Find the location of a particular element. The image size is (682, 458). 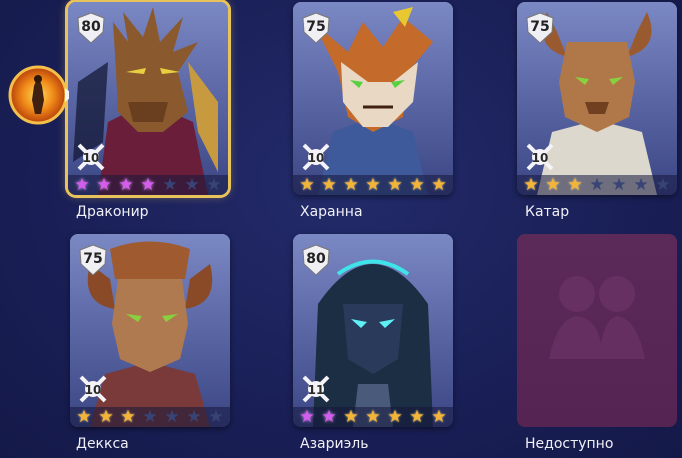

hero-name: Катар is located at coordinates (547, 212).